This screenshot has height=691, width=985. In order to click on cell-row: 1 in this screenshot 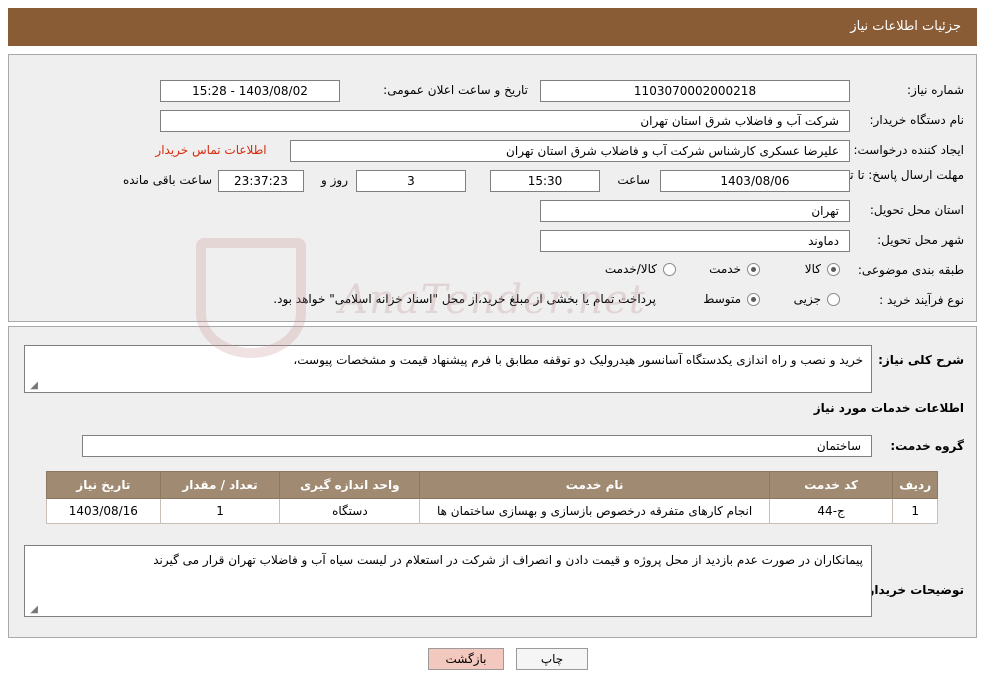, I will do `click(915, 511)`.